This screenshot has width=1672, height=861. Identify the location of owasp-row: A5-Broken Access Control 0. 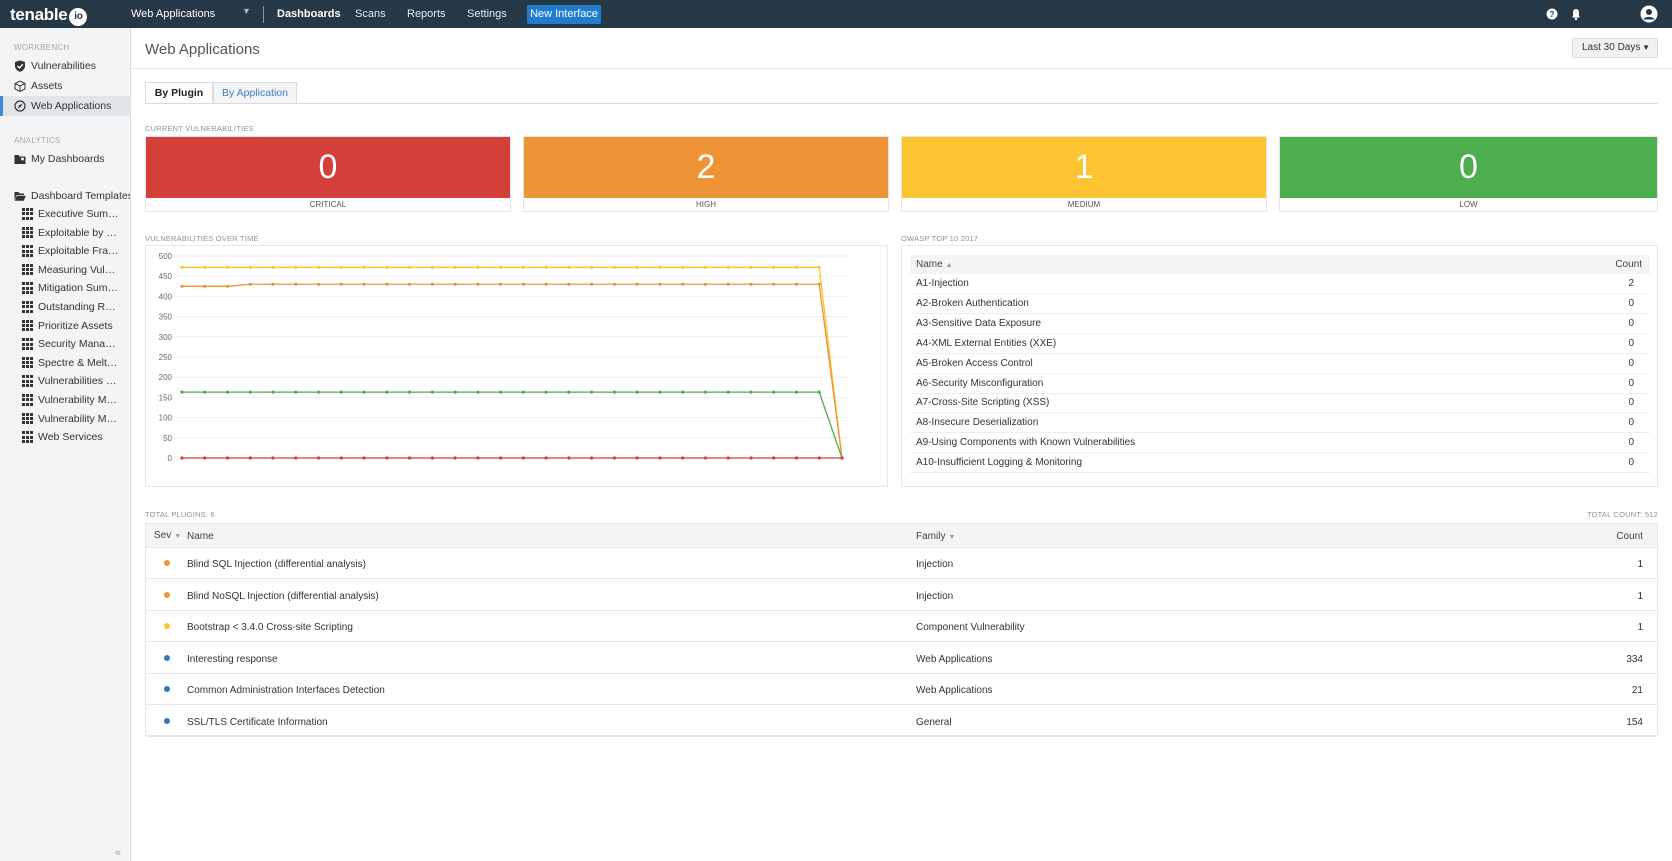
(1280, 364).